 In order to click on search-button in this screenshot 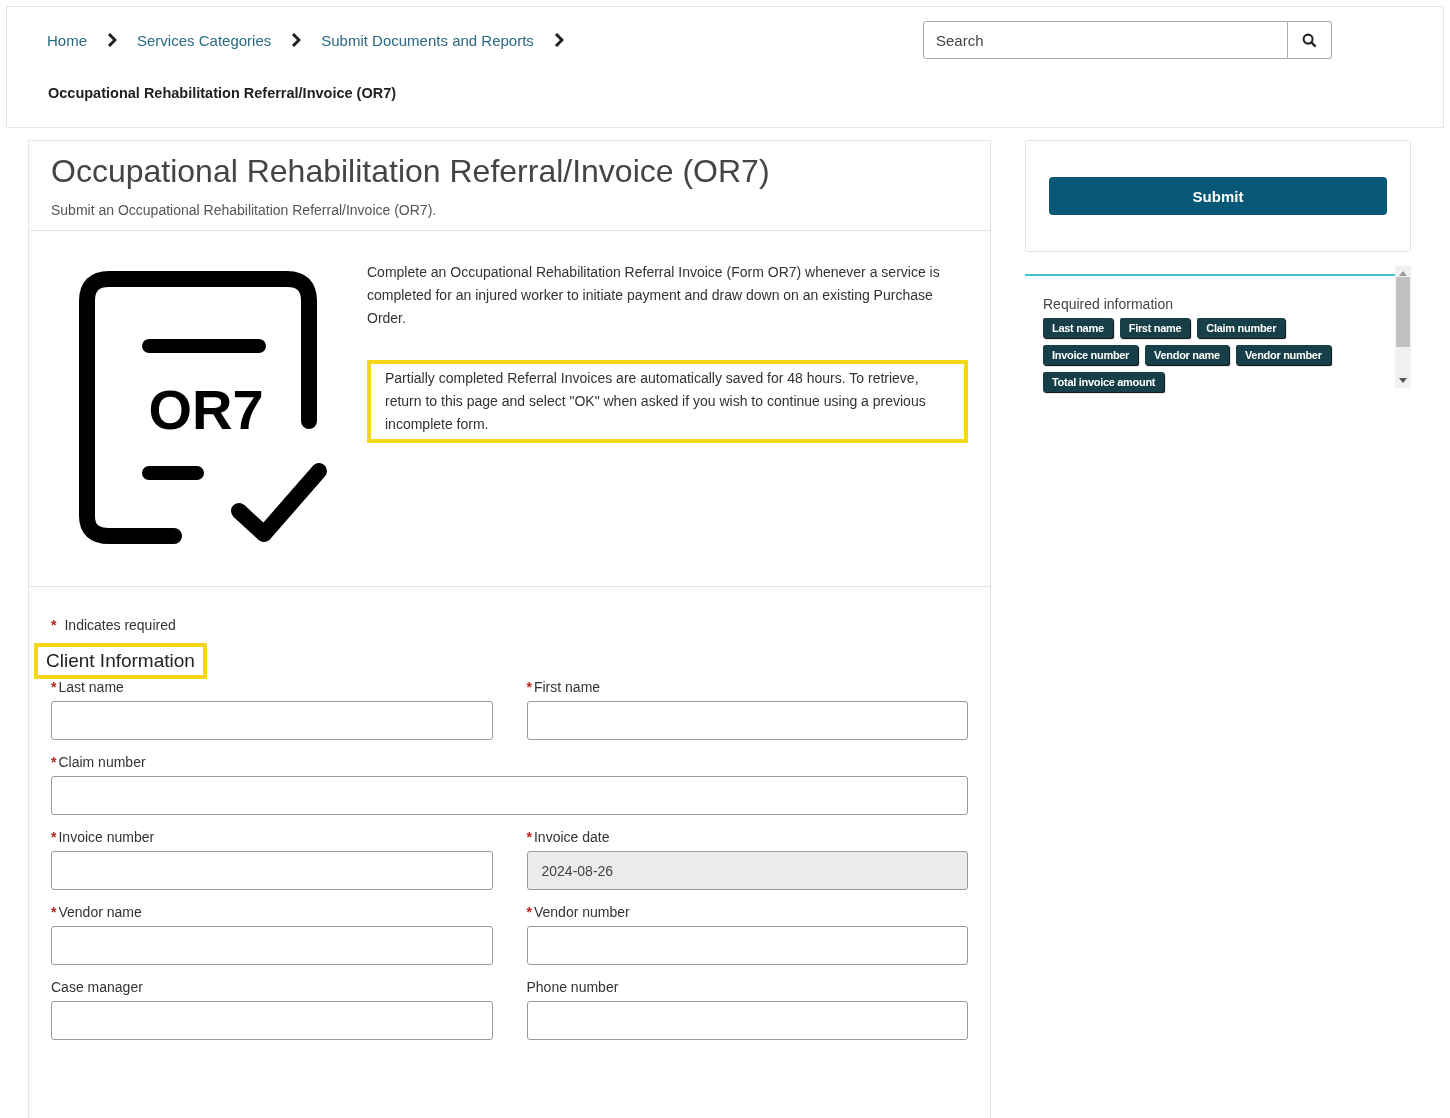, I will do `click(1310, 40)`.